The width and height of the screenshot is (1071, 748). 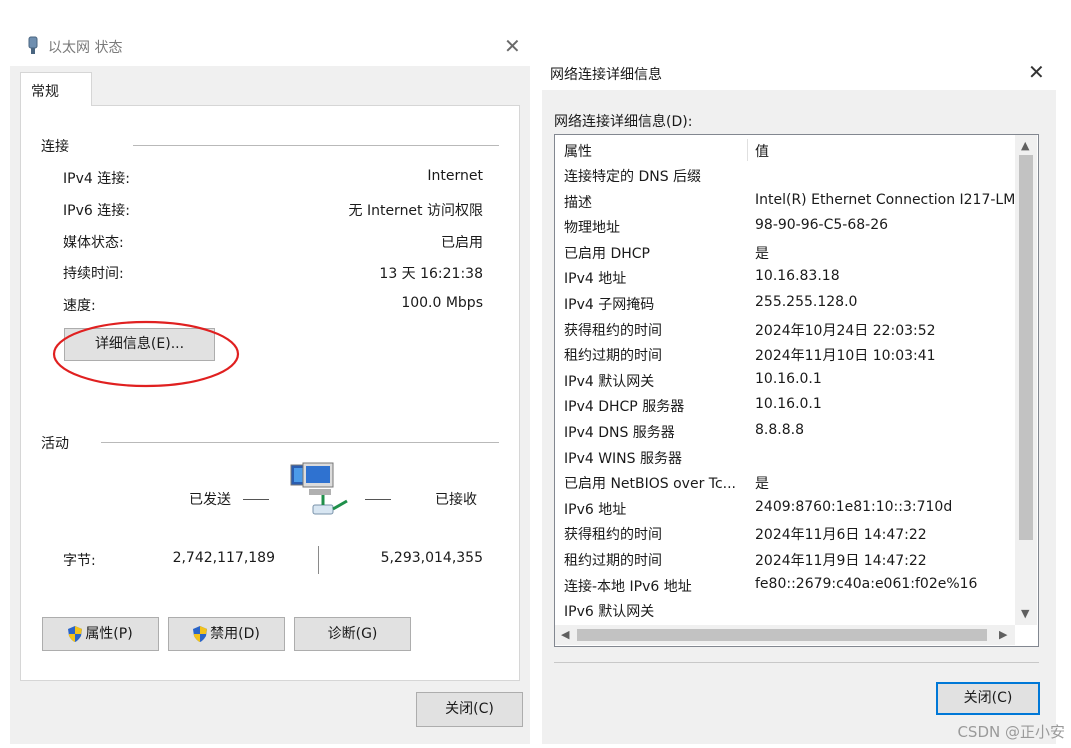 What do you see at coordinates (595, 509) in the screenshot?
I see `property-name: IPv6 地址` at bounding box center [595, 509].